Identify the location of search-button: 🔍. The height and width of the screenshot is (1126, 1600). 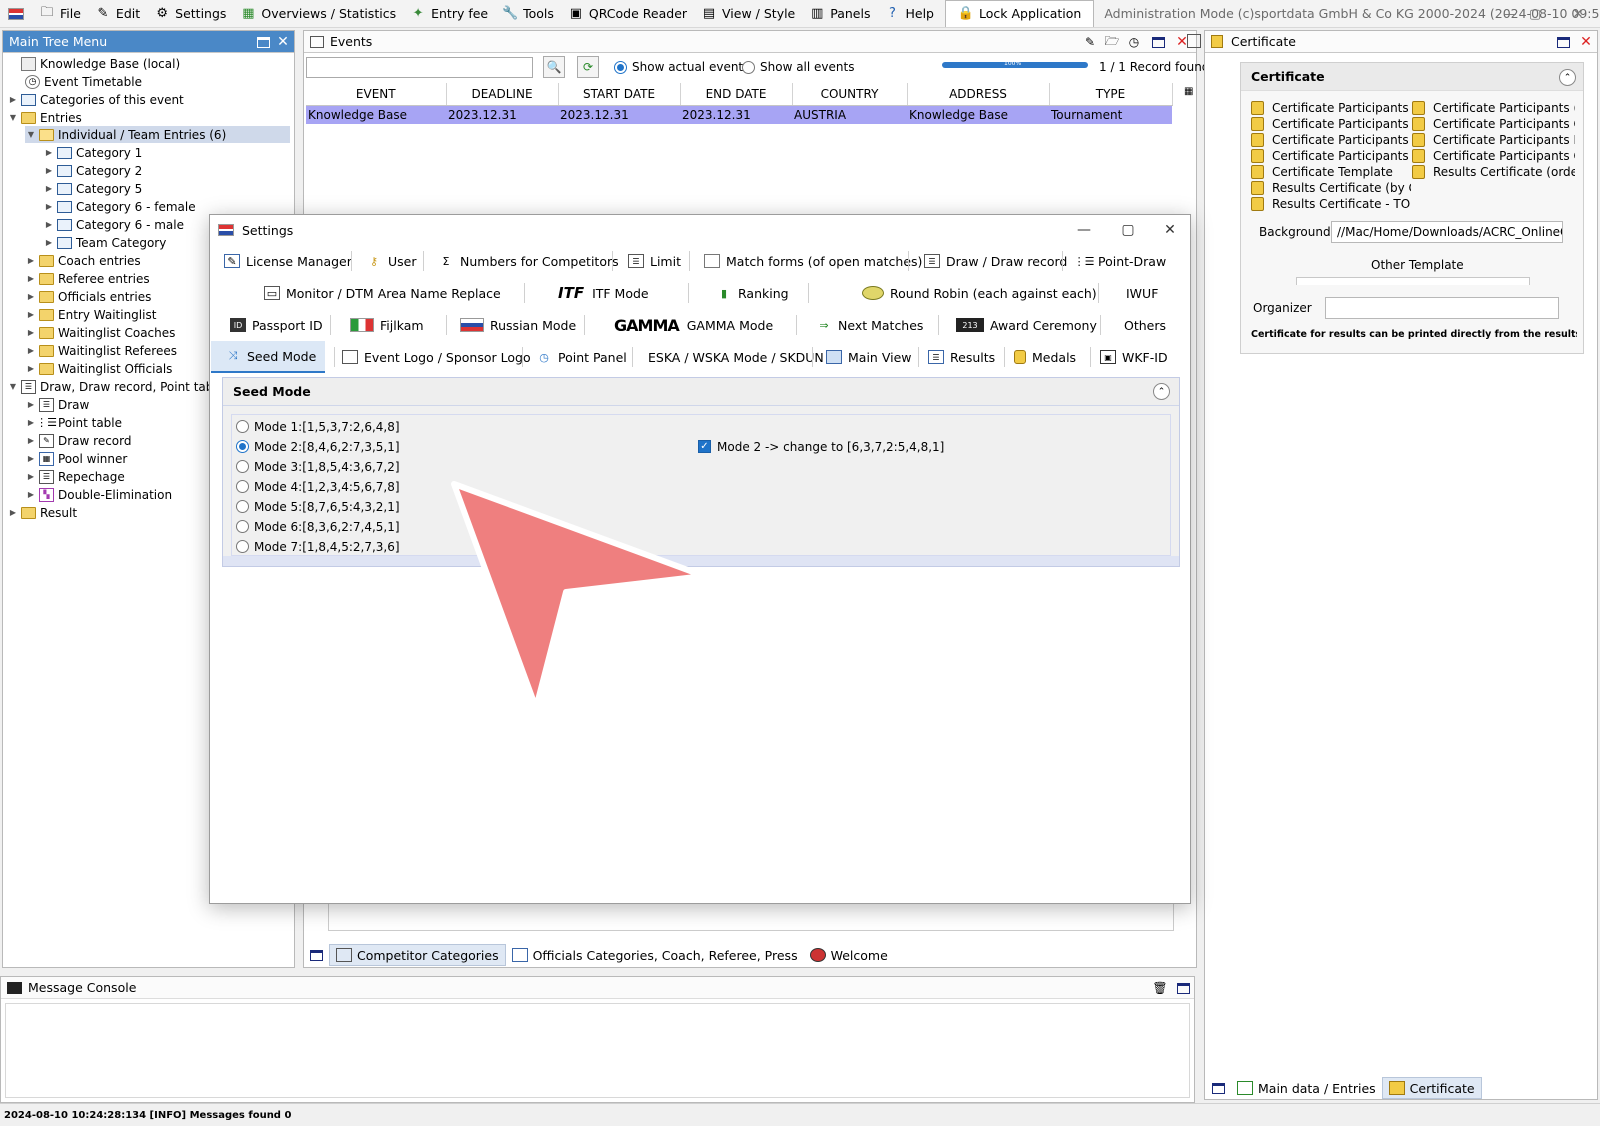
(554, 67).